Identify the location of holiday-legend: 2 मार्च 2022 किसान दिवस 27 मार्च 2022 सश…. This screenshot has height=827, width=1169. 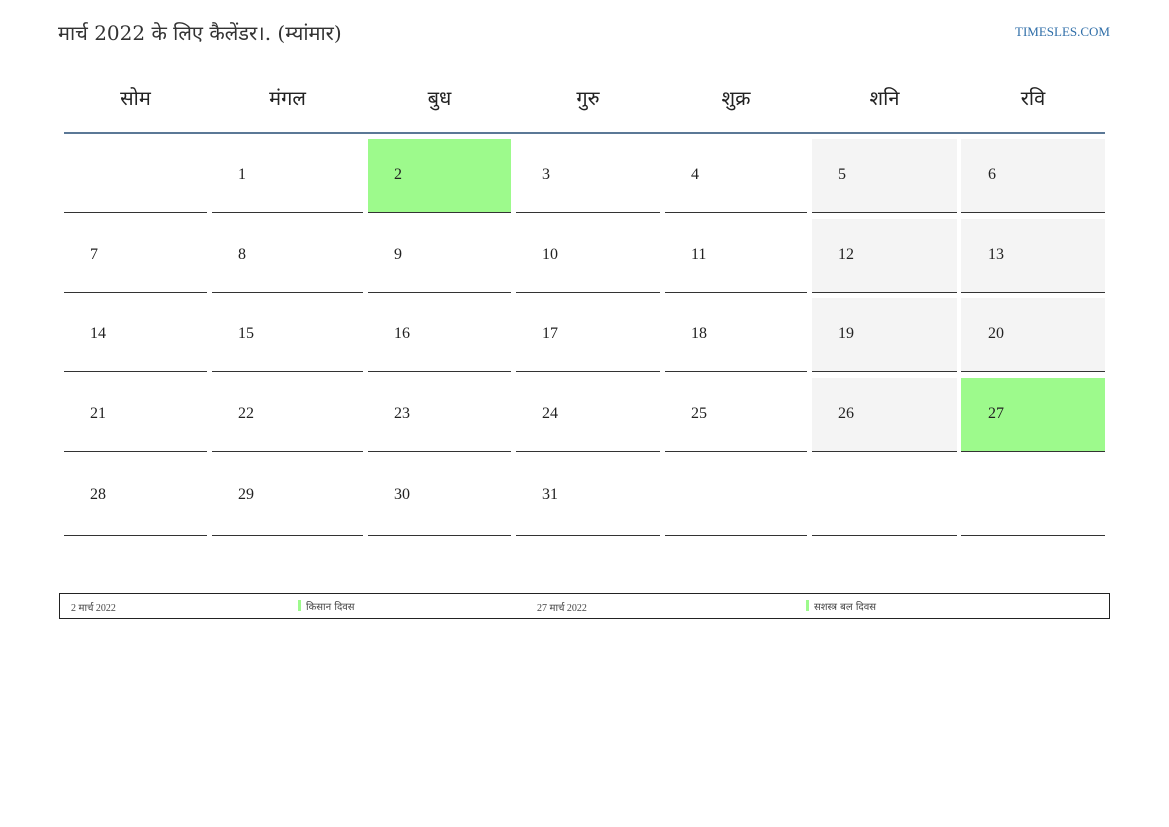
(584, 606).